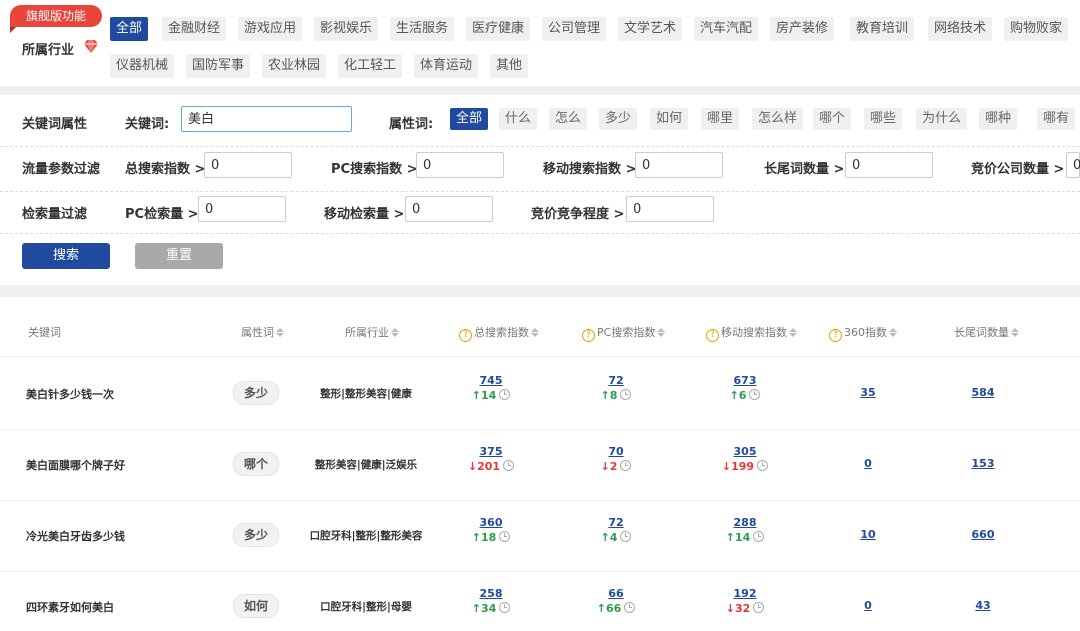  What do you see at coordinates (679, 165) in the screenshot?
I see `mobile-index-input: 0` at bounding box center [679, 165].